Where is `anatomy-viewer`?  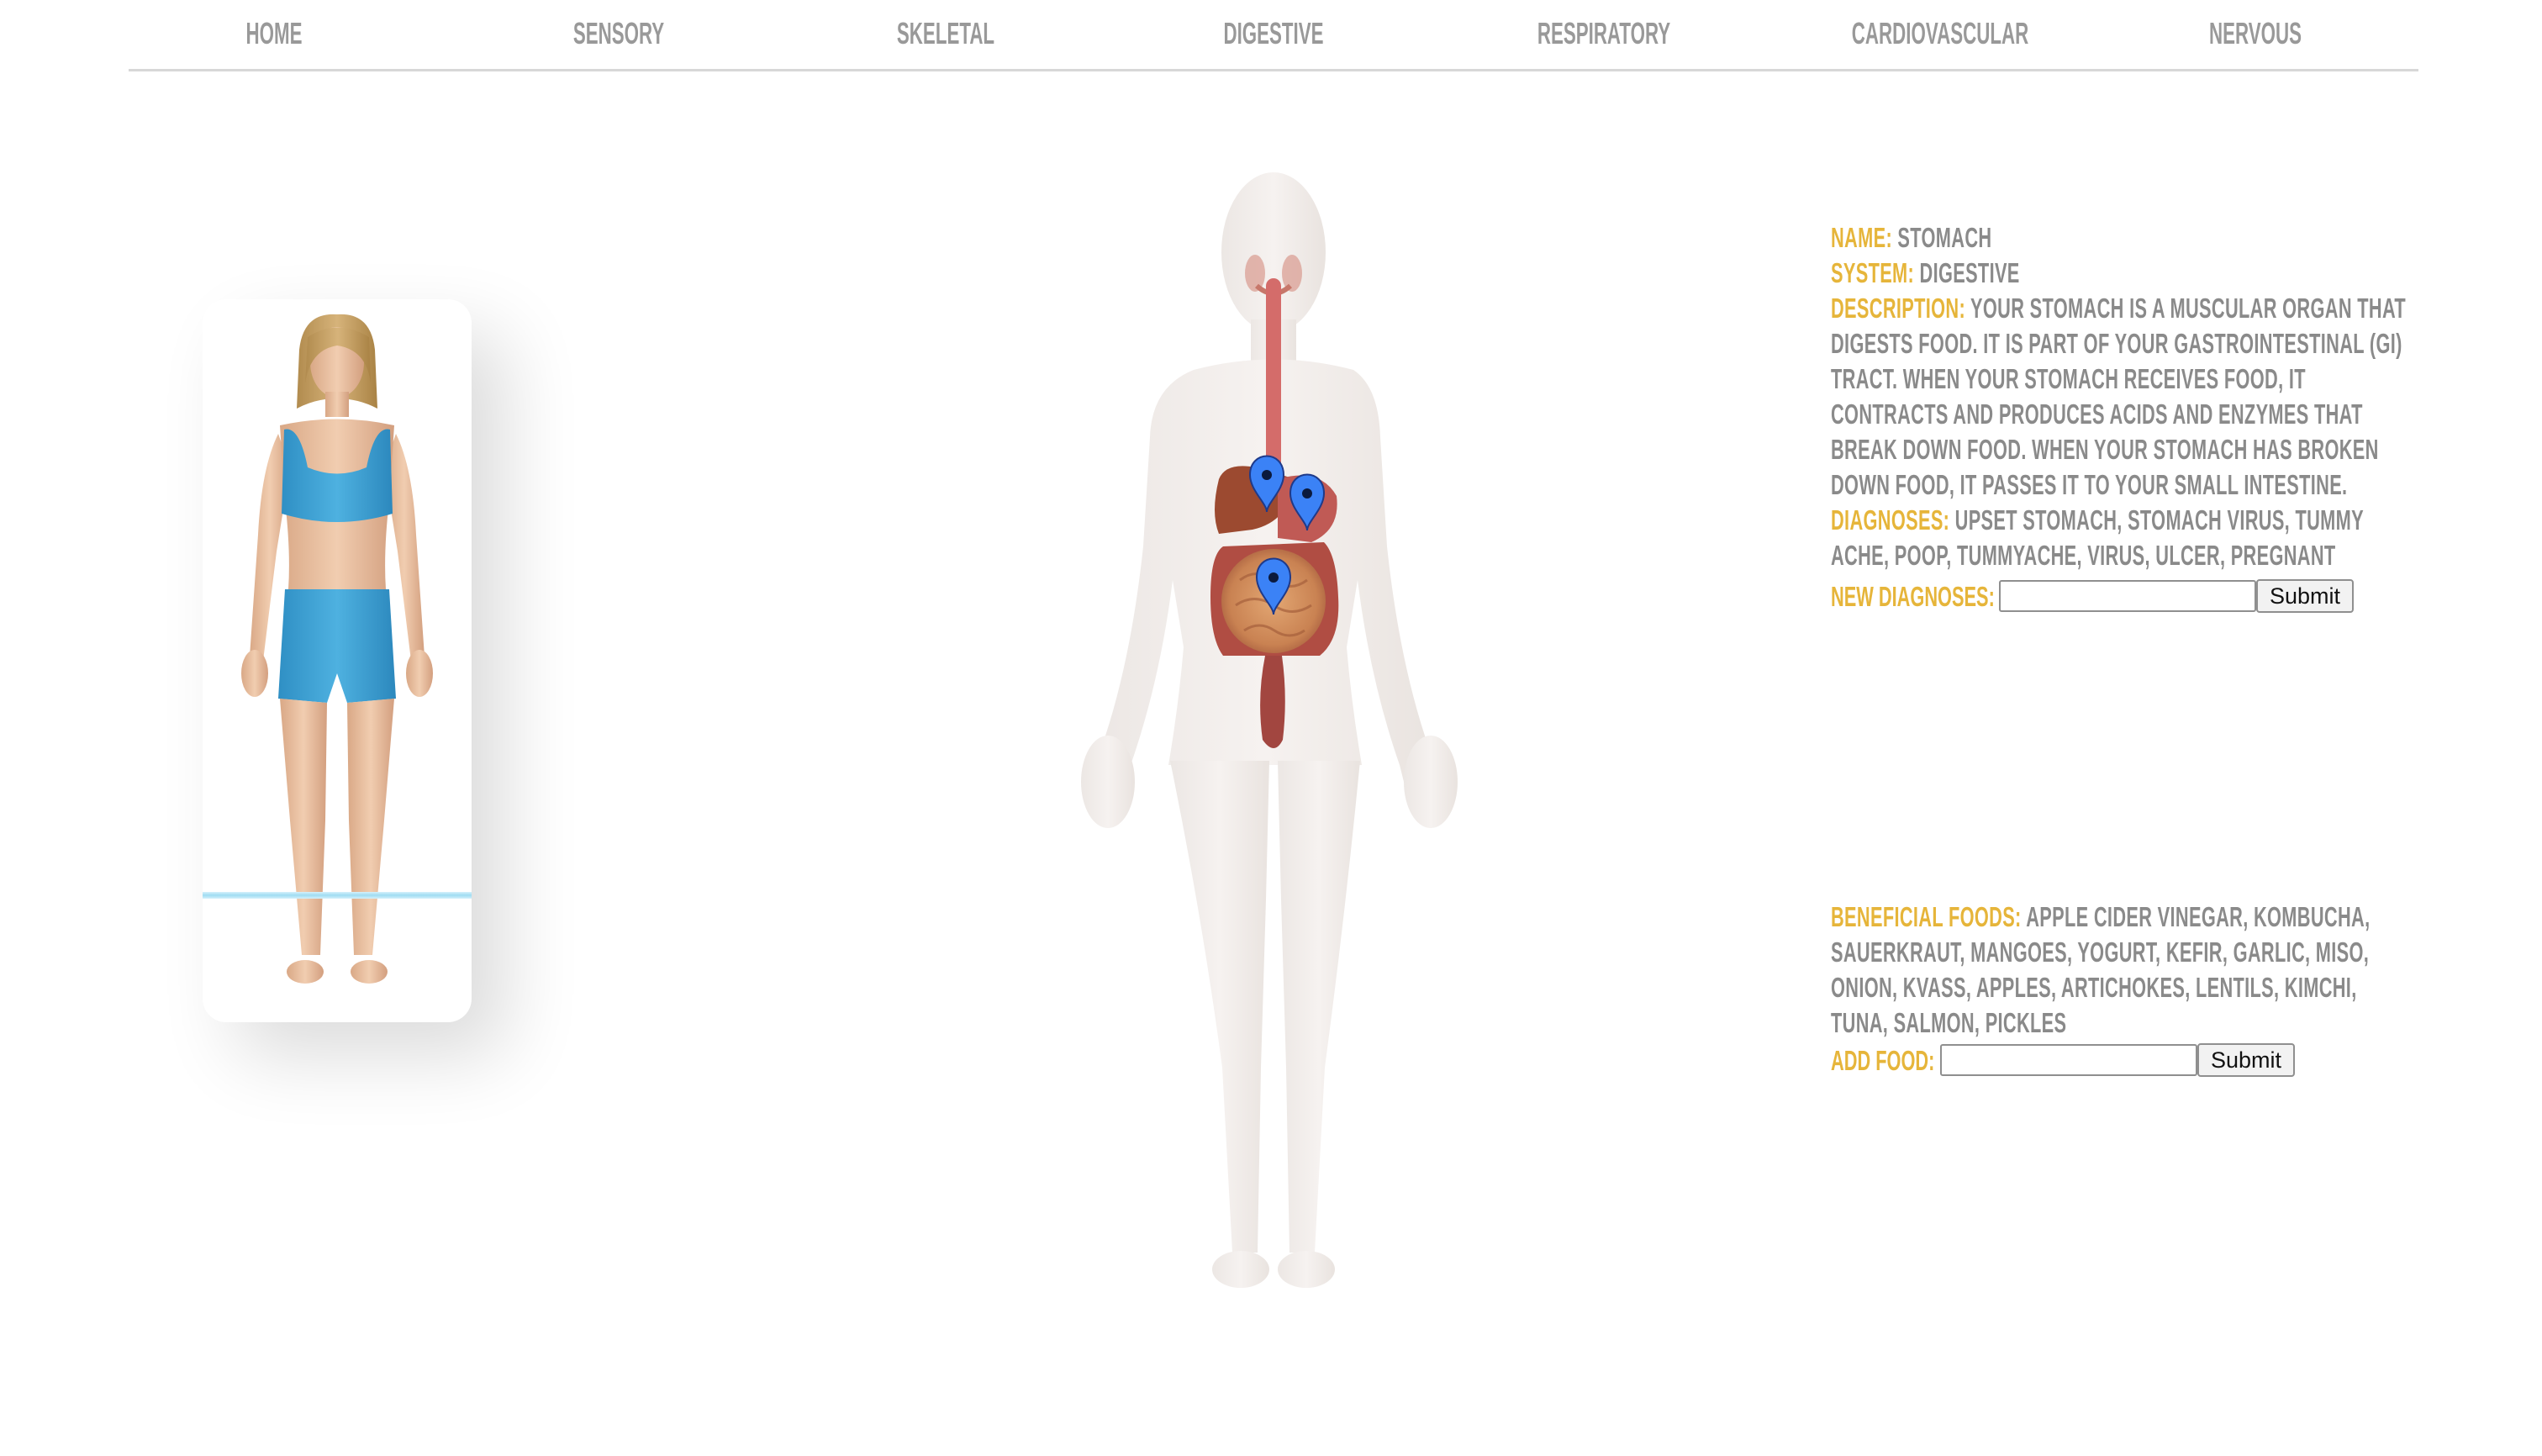 anatomy-viewer is located at coordinates (1278, 731).